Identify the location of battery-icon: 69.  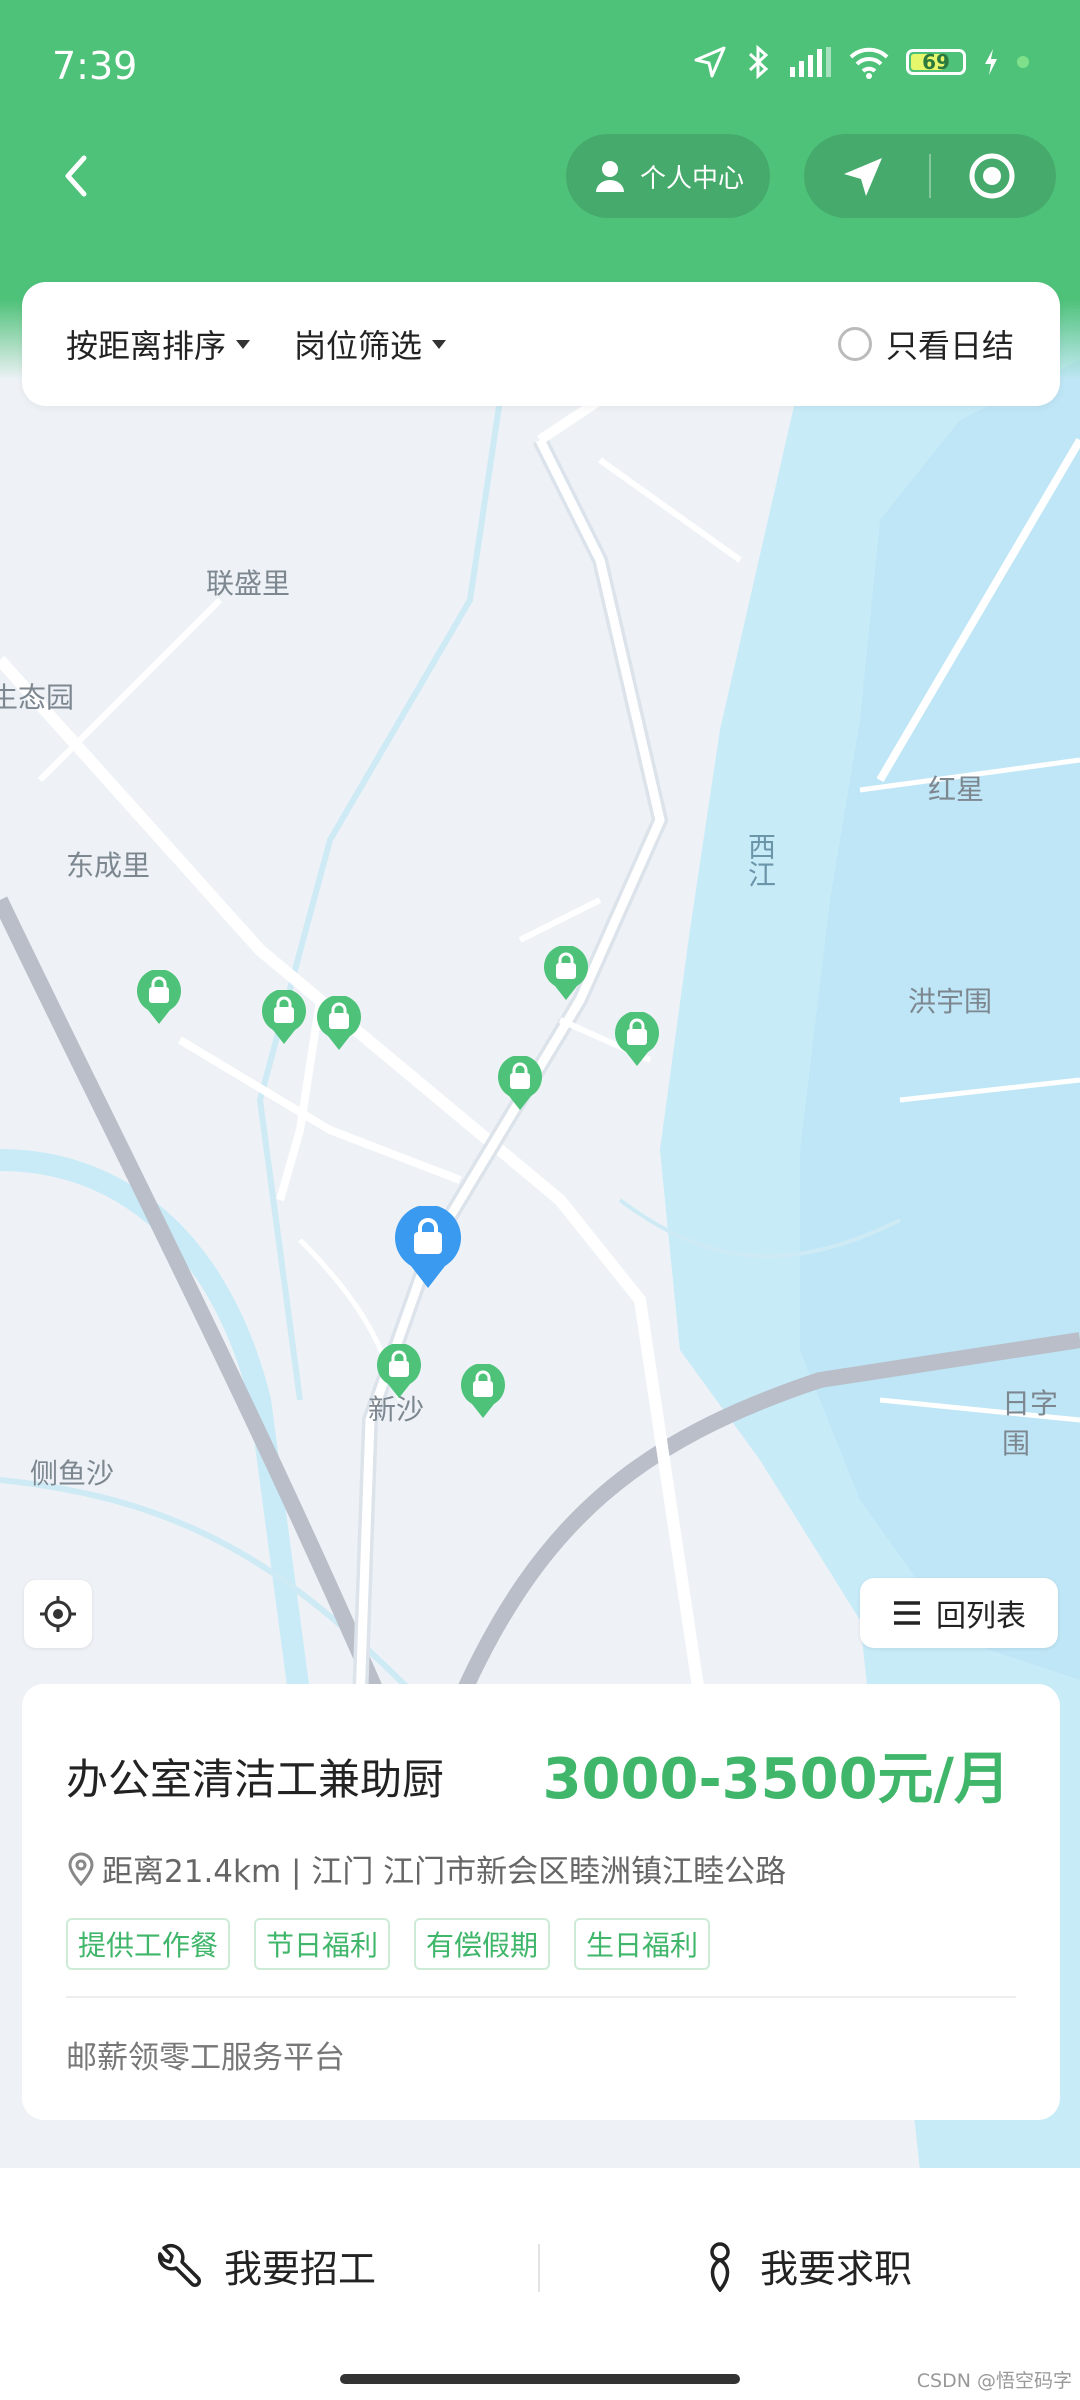
(936, 62).